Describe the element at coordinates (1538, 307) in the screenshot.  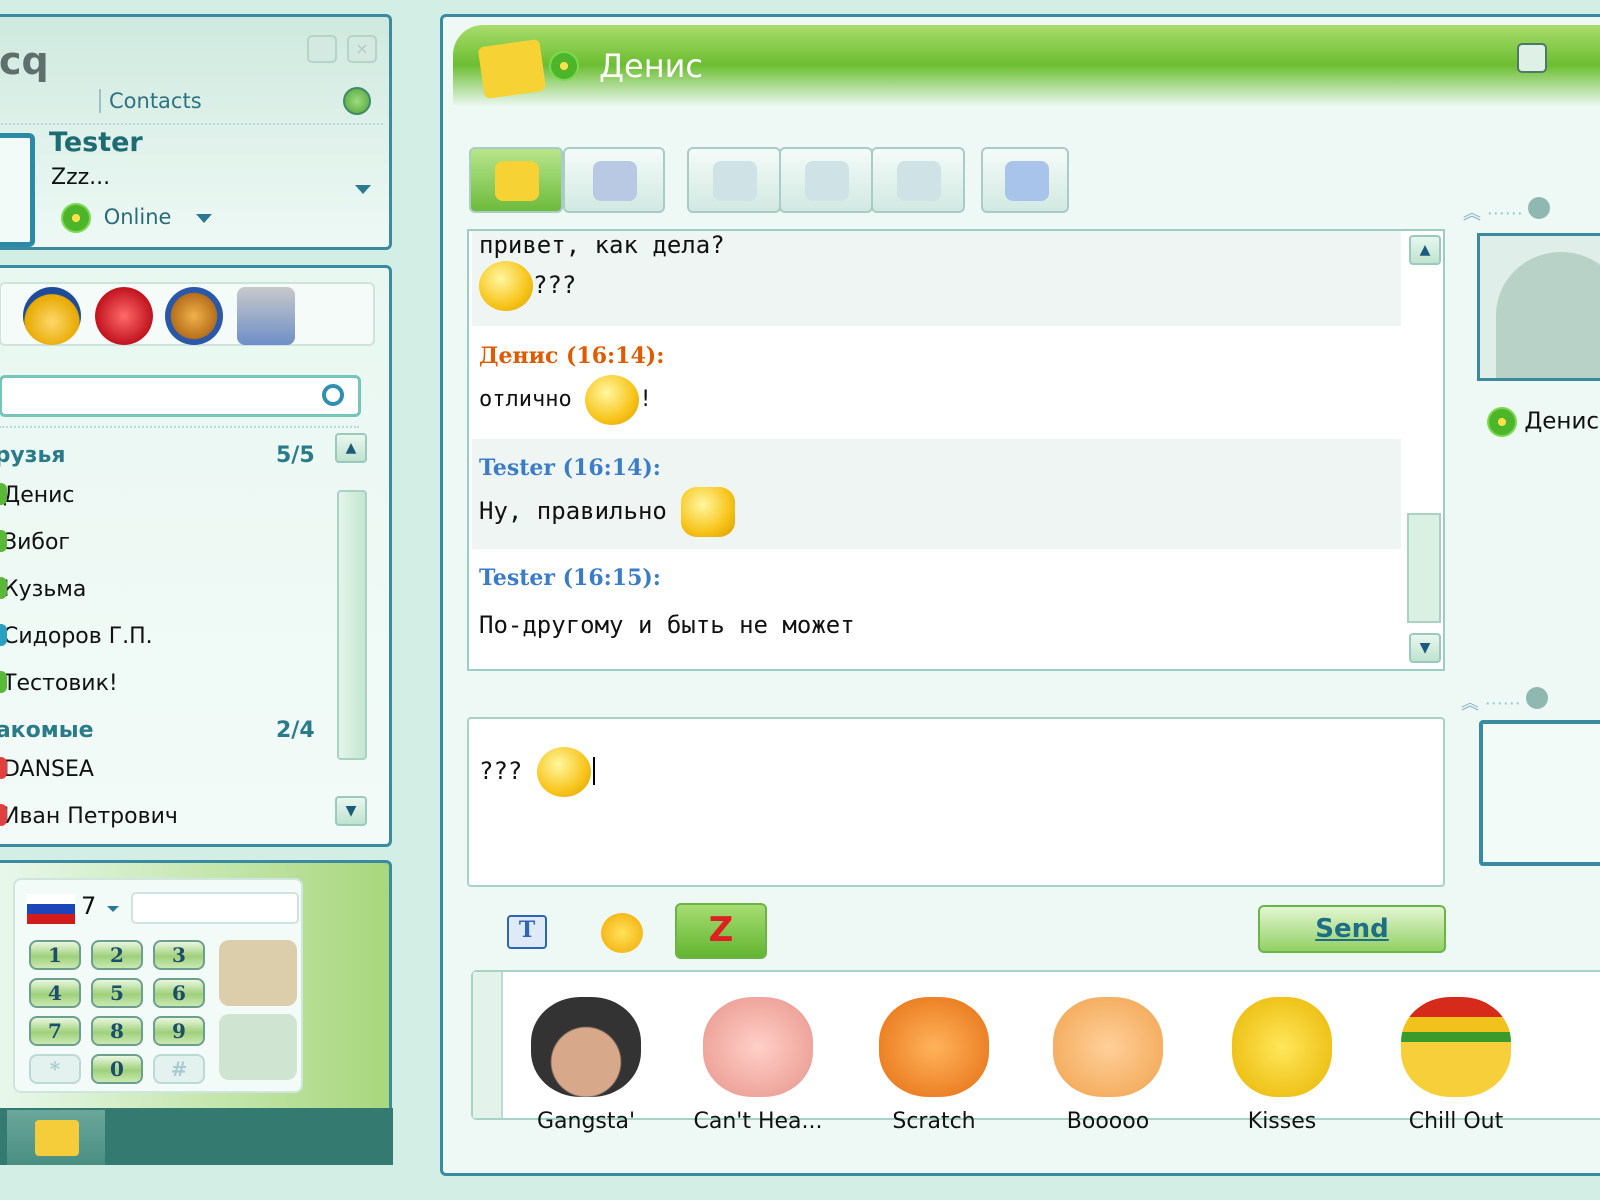
I see `contact-avatar` at that location.